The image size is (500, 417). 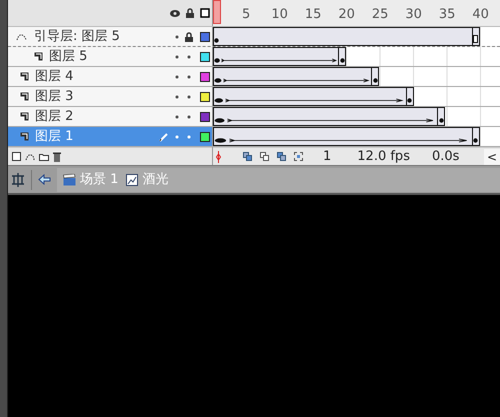 I want to click on folder-icon, so click(x=44, y=156).